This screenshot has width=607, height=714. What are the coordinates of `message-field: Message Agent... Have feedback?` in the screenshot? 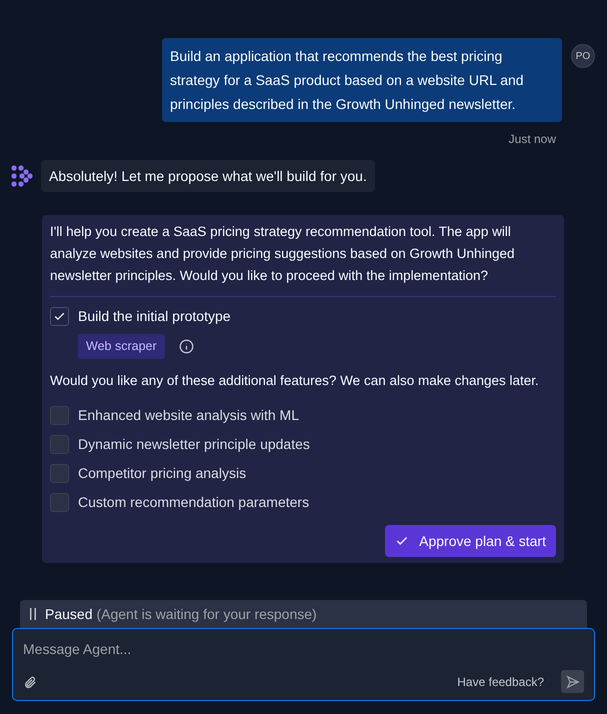 It's located at (303, 664).